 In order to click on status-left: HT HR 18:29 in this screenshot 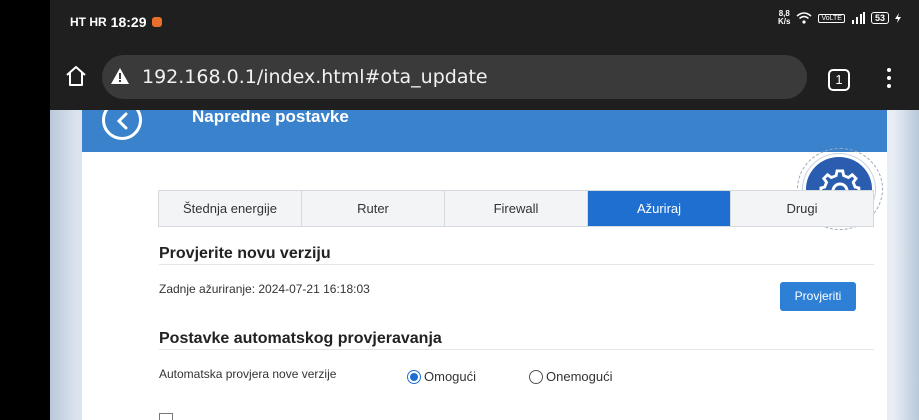, I will do `click(116, 22)`.